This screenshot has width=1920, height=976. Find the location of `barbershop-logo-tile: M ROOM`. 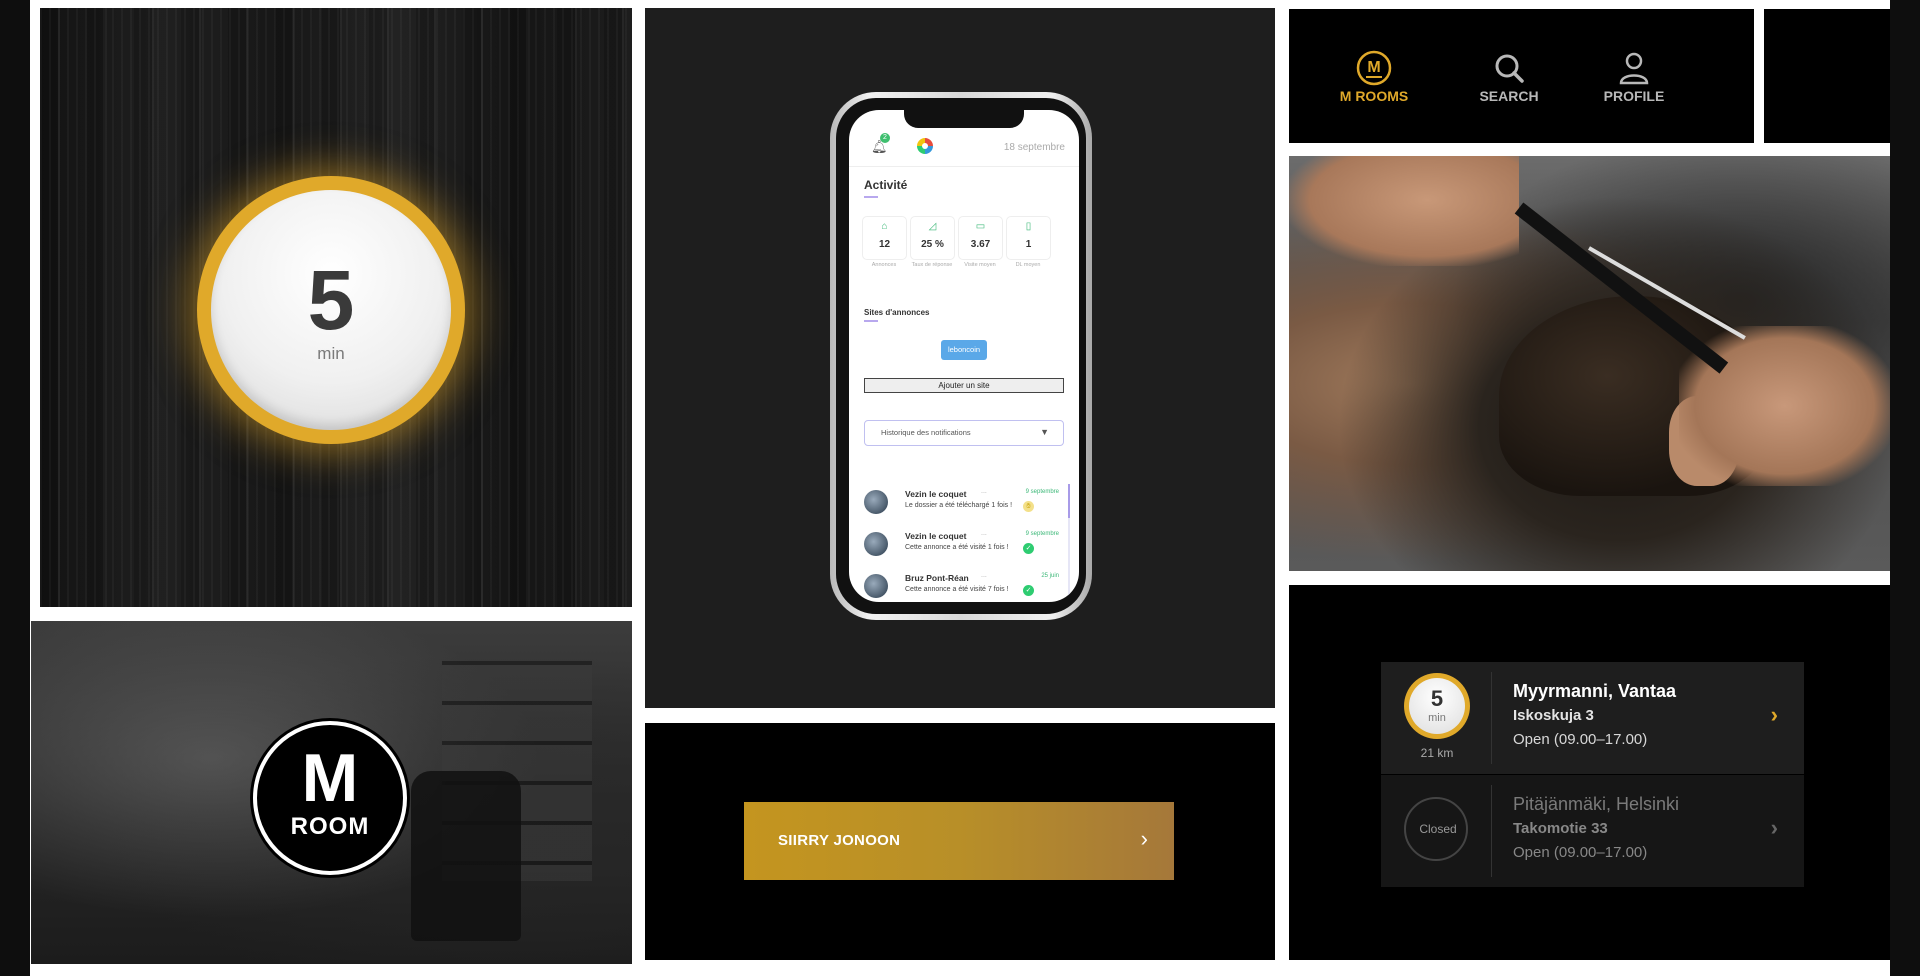

barbershop-logo-tile: M ROOM is located at coordinates (331, 792).